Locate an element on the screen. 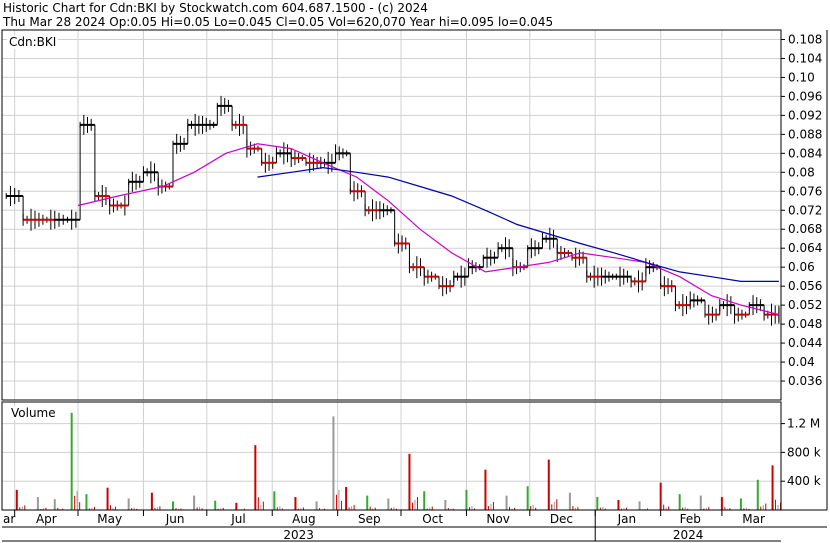  moving-average-long-line is located at coordinates (518, 224).